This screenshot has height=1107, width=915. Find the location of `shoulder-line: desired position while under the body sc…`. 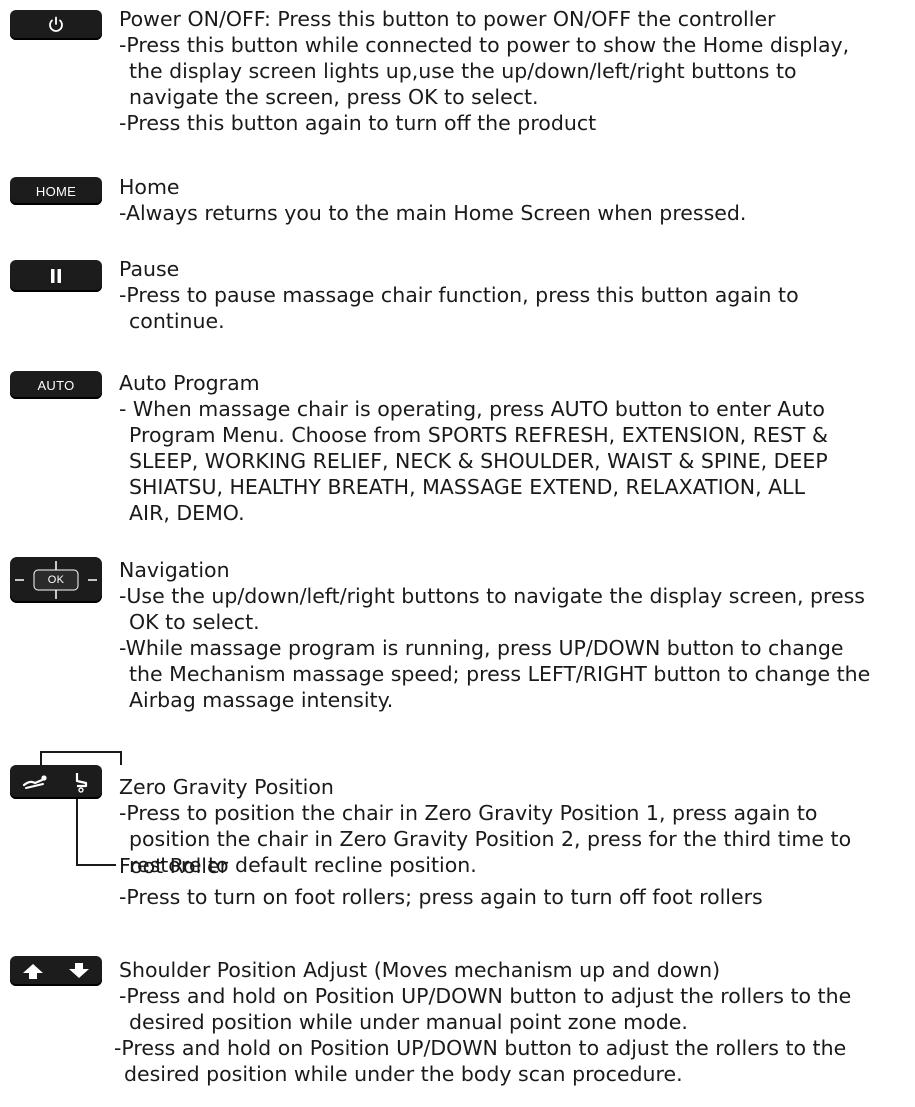

shoulder-line: desired position while under the body sc… is located at coordinates (403, 1074).